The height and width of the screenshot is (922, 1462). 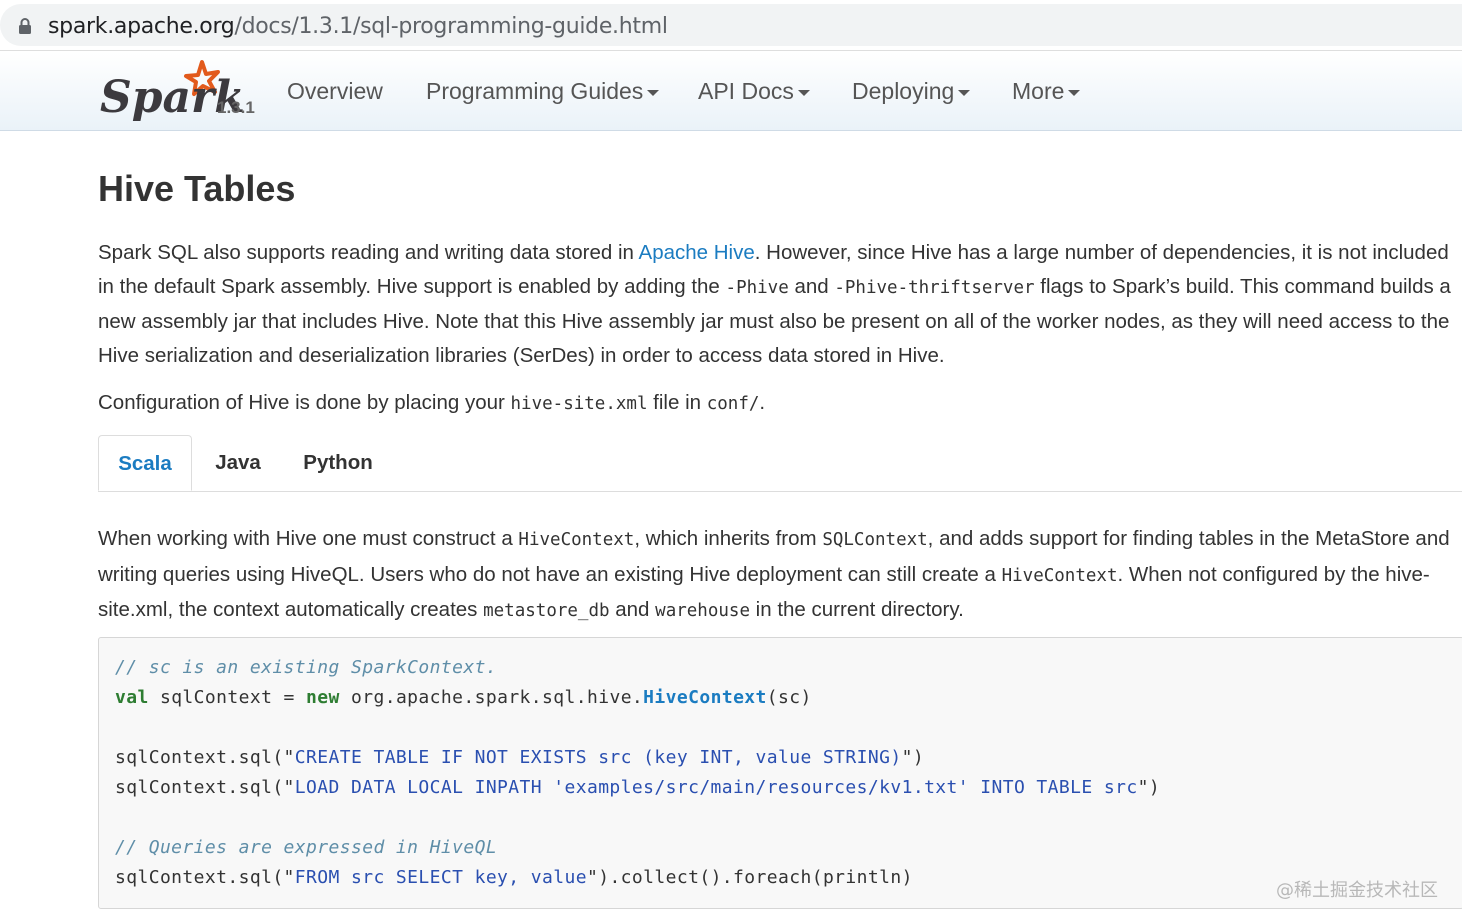 I want to click on language-tabs: Scala Java Python, so click(x=780, y=463).